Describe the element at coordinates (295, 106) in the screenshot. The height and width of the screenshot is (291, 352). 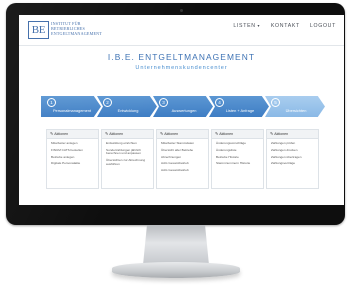
I see `step-uebersichten: 5 Übersichten` at that location.